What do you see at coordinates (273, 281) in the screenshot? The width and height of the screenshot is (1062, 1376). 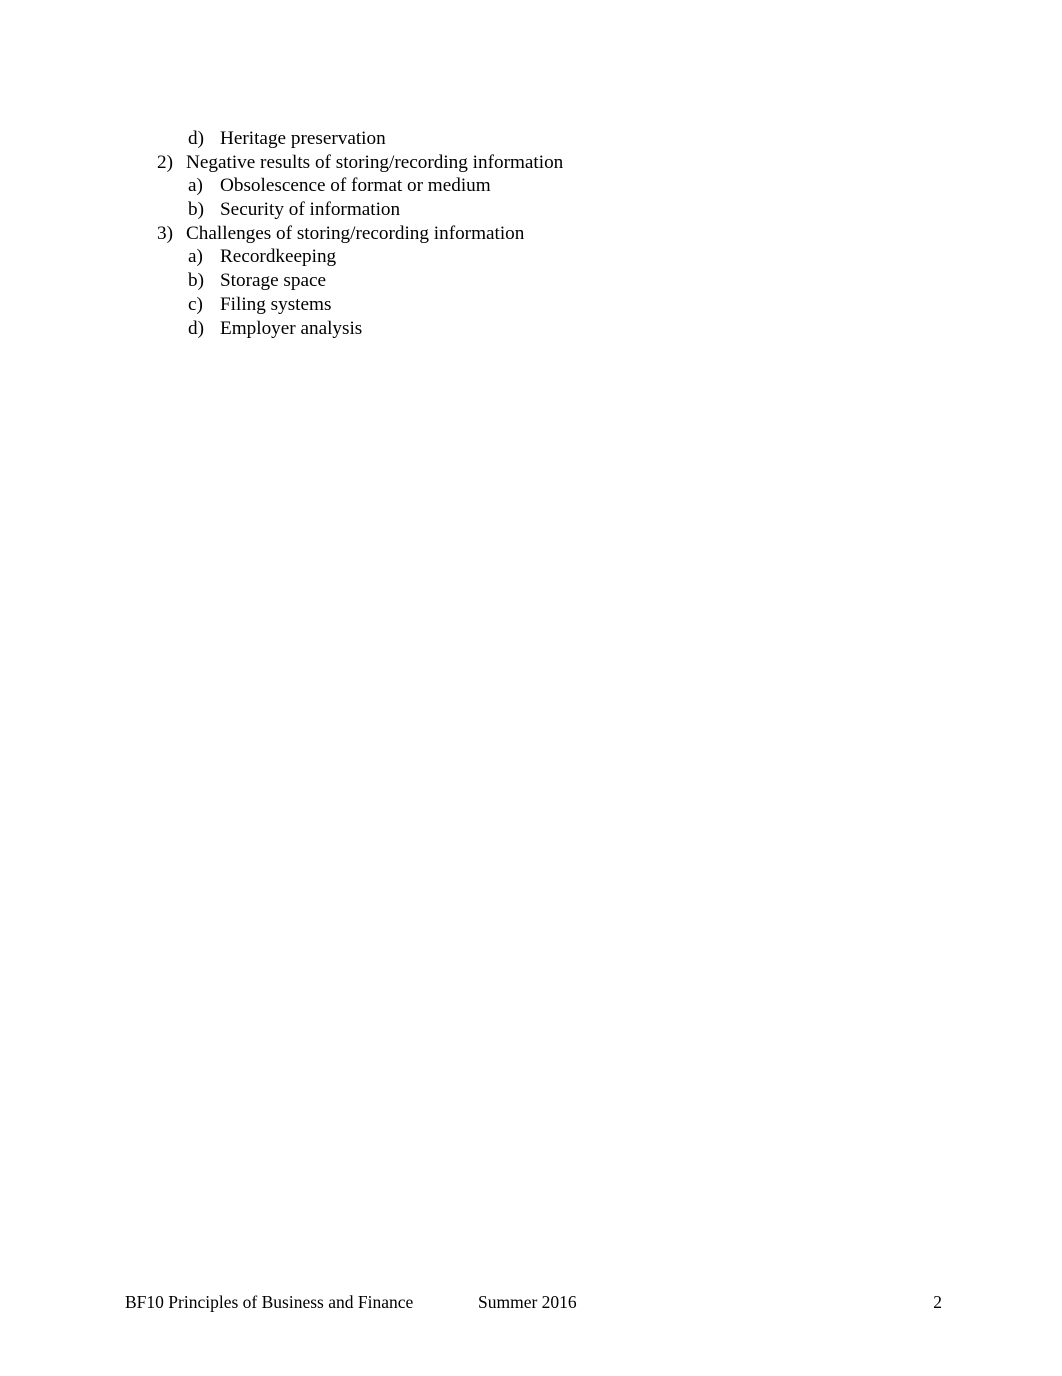 I see `list-item-label: Storage space` at bounding box center [273, 281].